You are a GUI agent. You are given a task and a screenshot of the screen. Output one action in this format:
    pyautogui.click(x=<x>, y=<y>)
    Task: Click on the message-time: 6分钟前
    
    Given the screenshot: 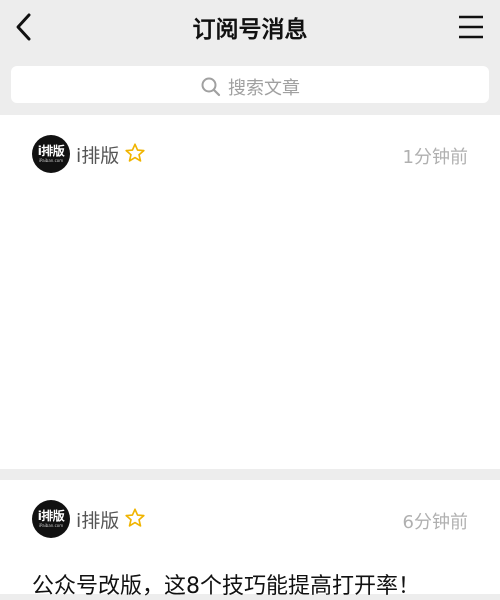 What is the action you would take?
    pyautogui.click(x=435, y=522)
    